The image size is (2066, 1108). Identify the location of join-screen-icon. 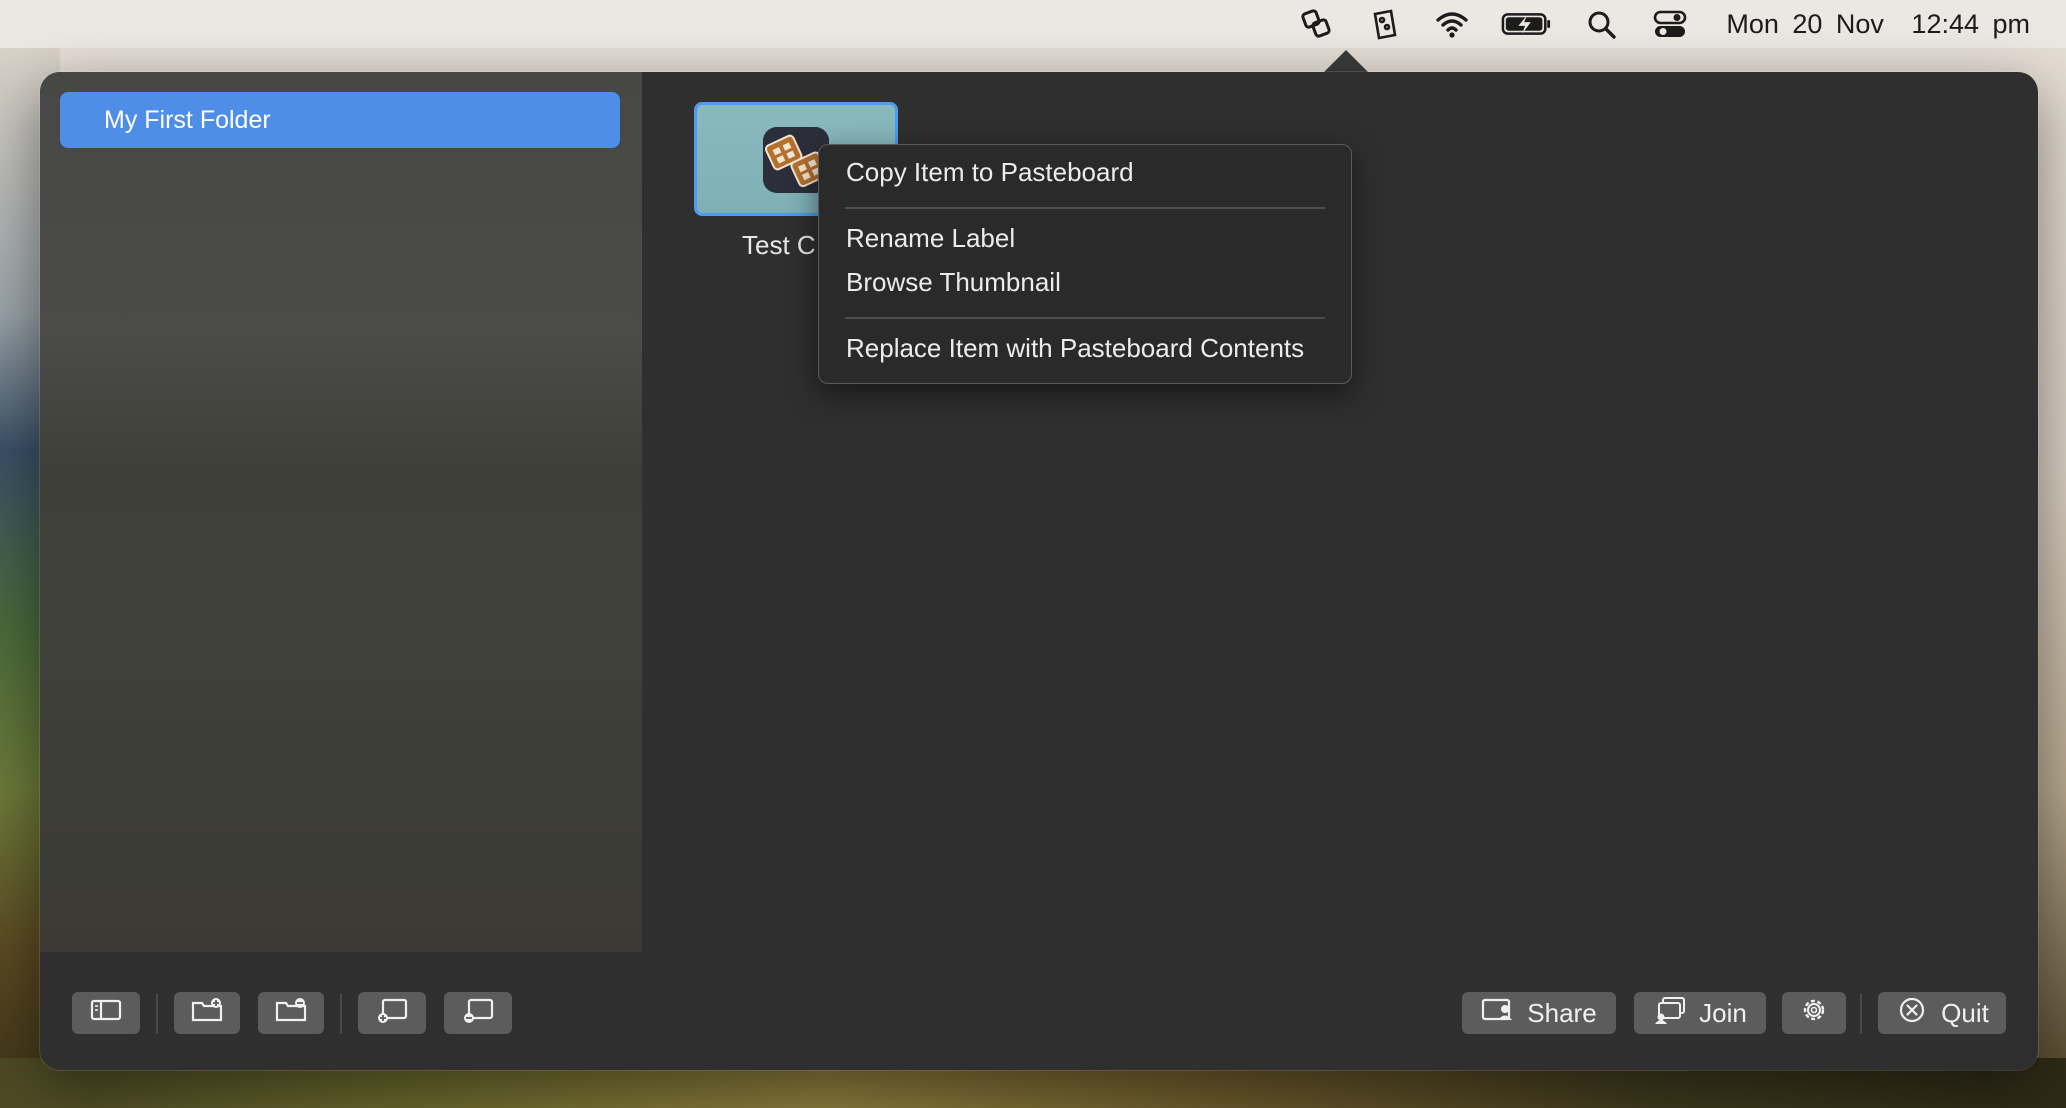
(1670, 1013).